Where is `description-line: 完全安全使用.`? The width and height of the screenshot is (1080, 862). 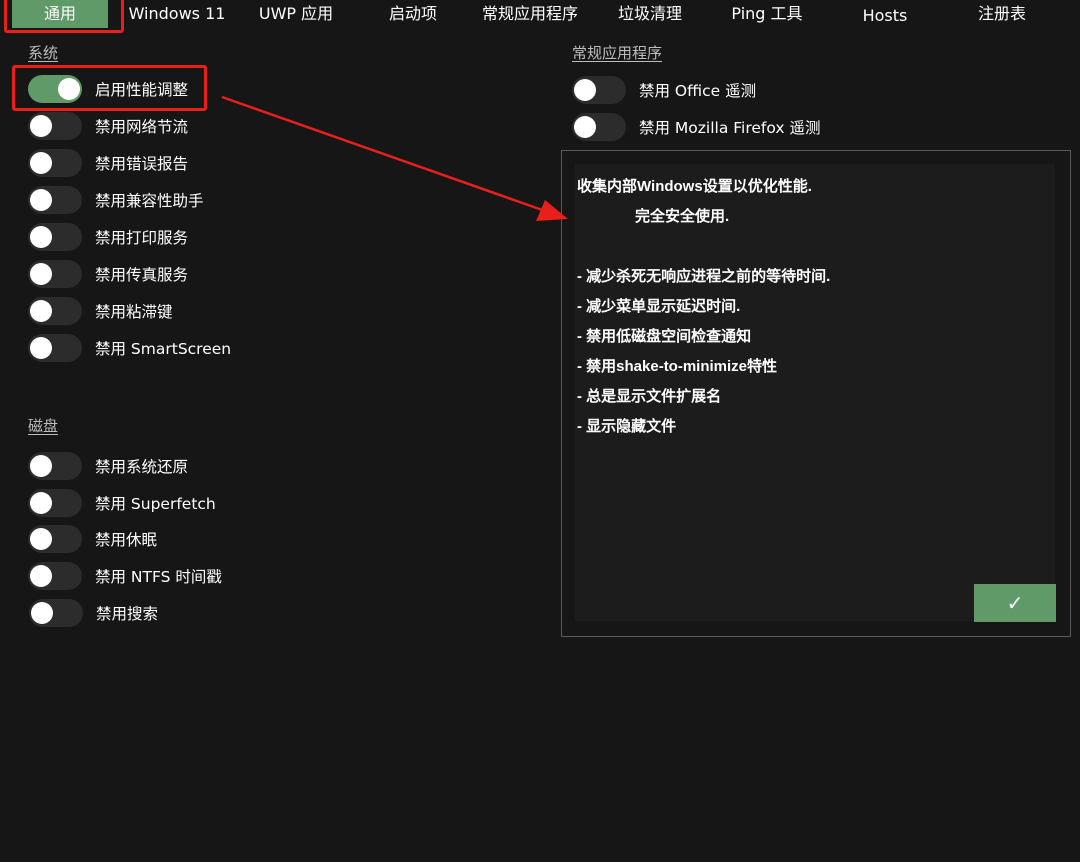 description-line: 完全安全使用. is located at coordinates (682, 216).